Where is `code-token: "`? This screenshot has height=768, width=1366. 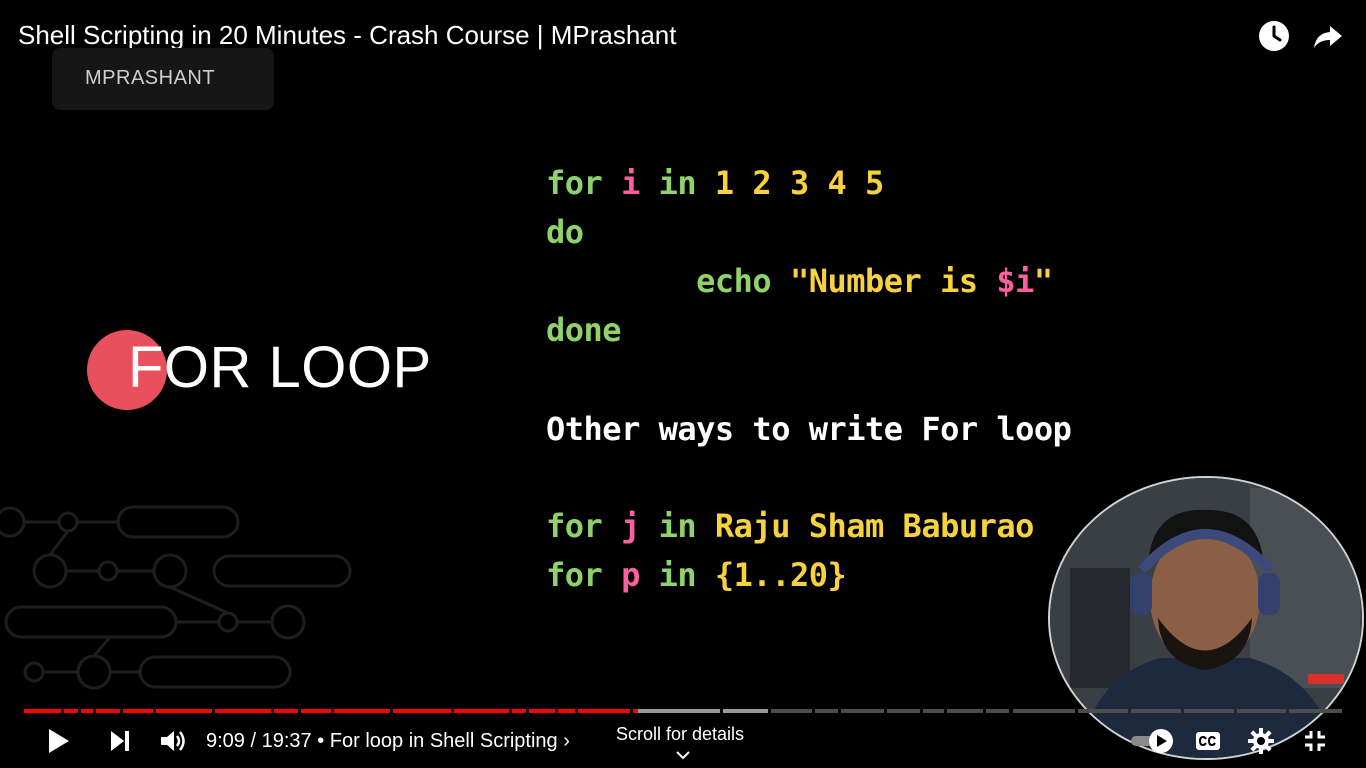 code-token: " is located at coordinates (1043, 281).